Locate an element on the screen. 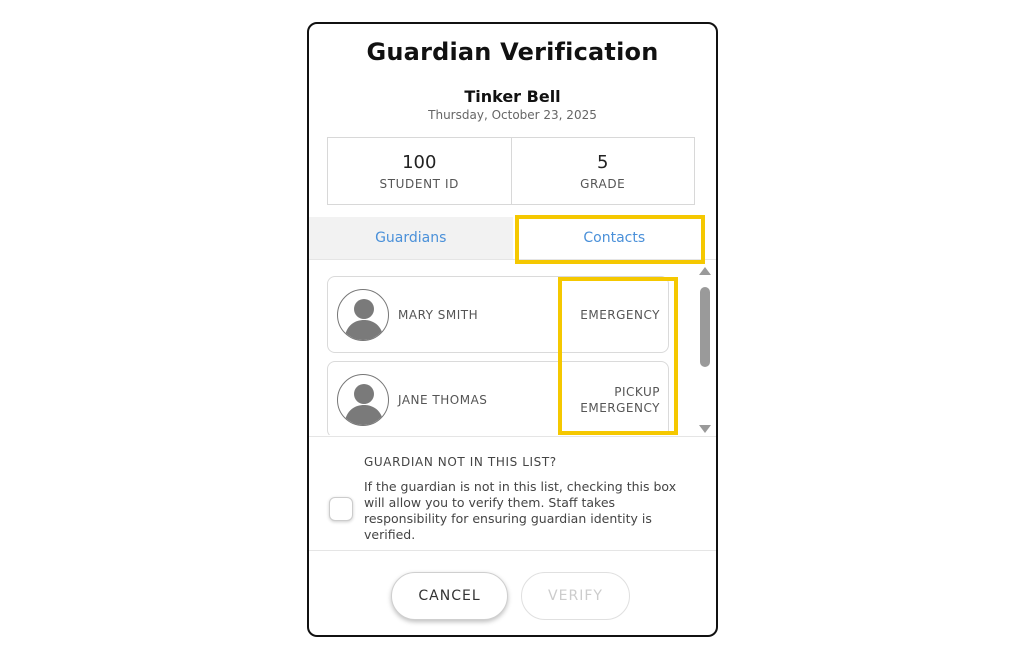  contact-type-label: PICKUP is located at coordinates (637, 391).